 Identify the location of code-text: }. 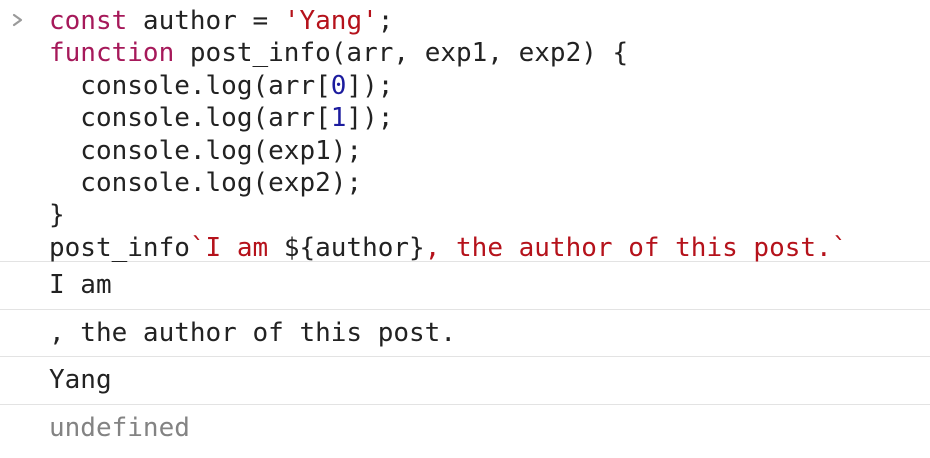
(57, 215).